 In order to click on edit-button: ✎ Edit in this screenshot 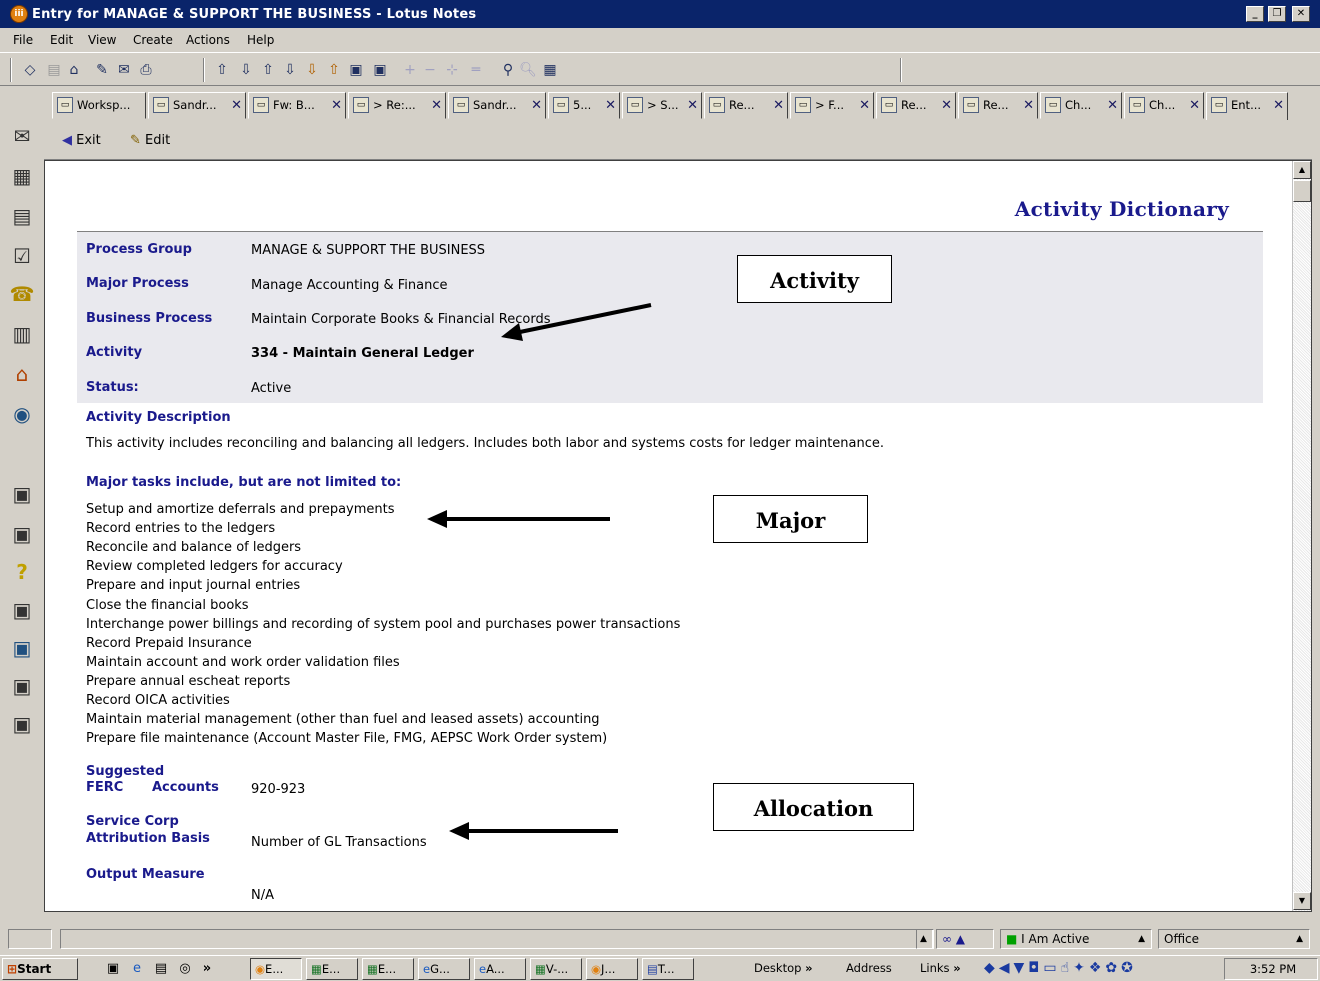, I will do `click(150, 140)`.